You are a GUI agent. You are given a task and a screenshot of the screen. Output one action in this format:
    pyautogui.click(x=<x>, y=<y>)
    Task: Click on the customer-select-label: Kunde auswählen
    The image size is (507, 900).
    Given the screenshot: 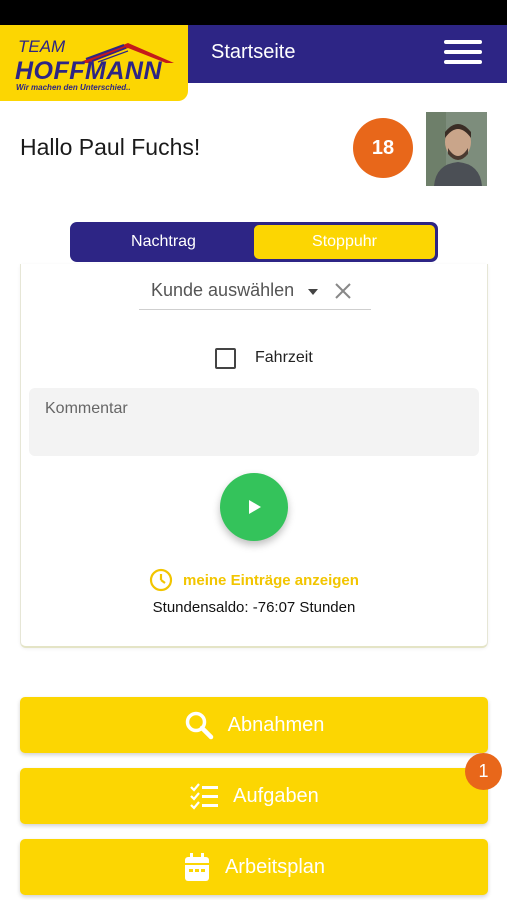 What is the action you would take?
    pyautogui.click(x=223, y=290)
    